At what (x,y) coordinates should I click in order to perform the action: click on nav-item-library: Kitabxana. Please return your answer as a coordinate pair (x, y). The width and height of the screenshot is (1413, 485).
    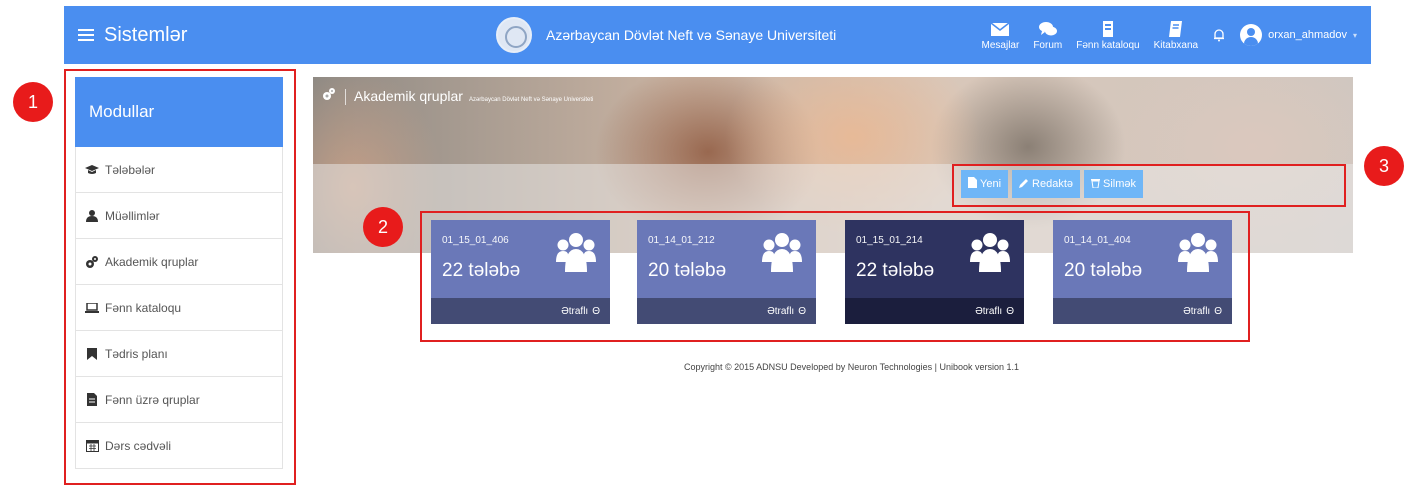
    Looking at the image, I should click on (1176, 35).